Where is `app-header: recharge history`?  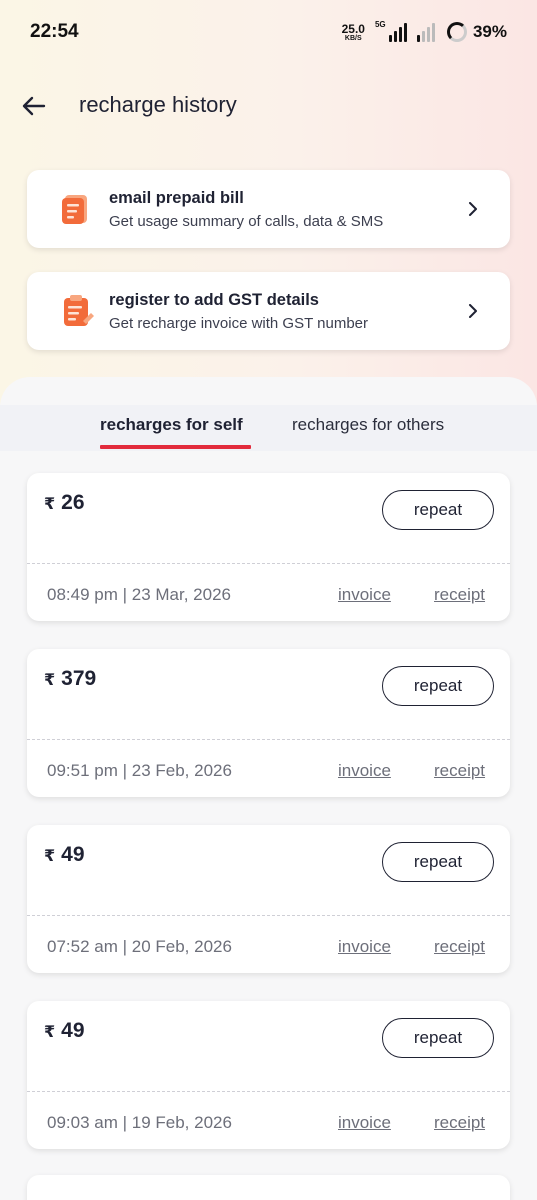
app-header: recharge history is located at coordinates (268, 106).